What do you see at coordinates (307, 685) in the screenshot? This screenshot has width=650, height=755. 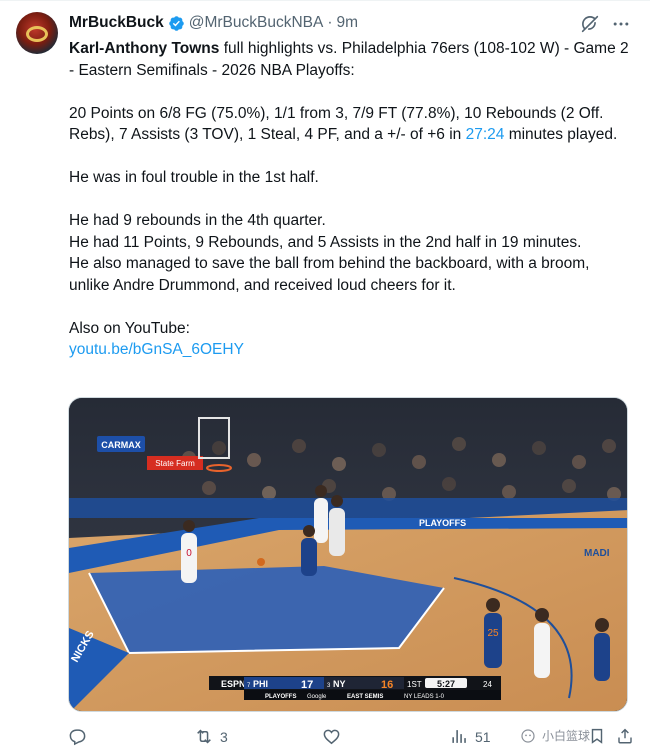 I see `svg-text: 17` at bounding box center [307, 685].